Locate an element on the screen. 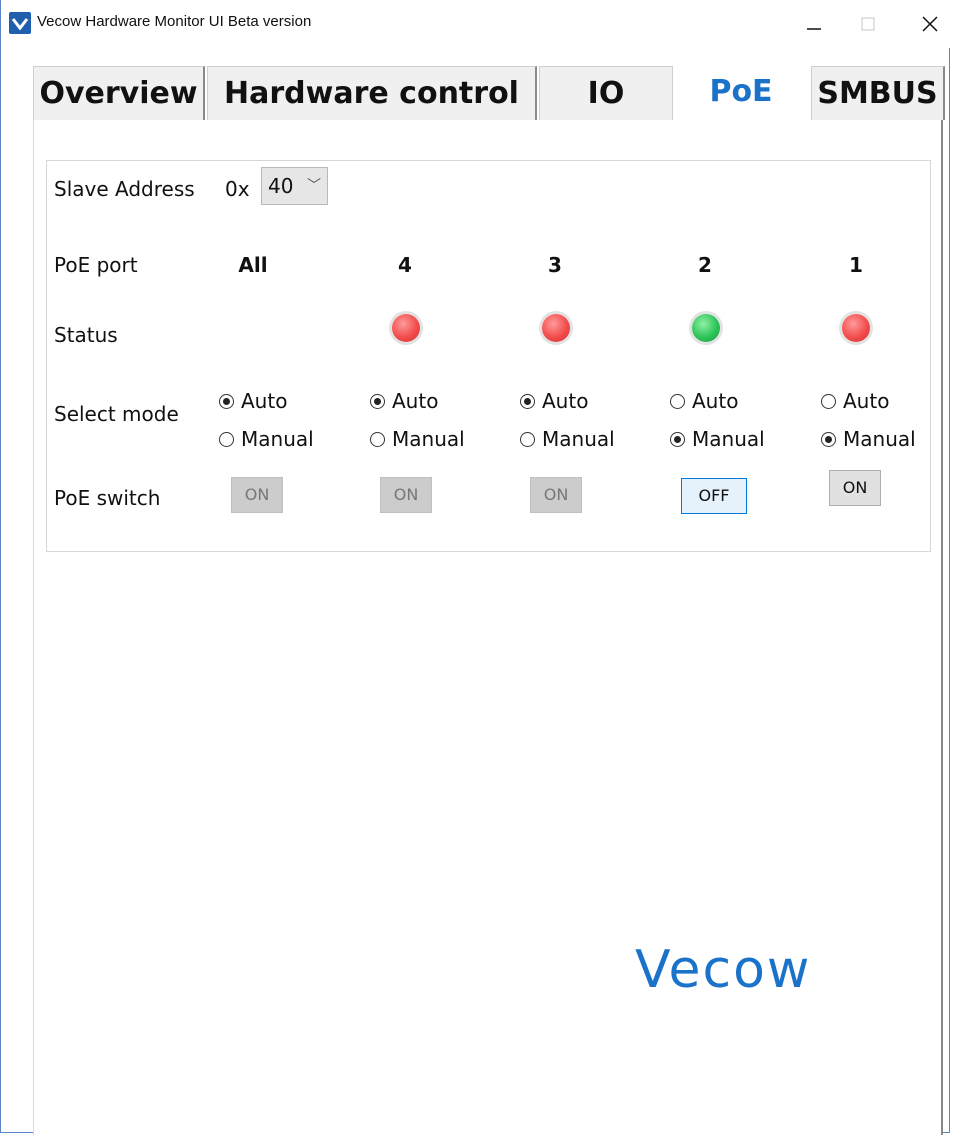 This screenshot has width=953, height=1135. poe-switch-port-4-button: ON is located at coordinates (406, 495).